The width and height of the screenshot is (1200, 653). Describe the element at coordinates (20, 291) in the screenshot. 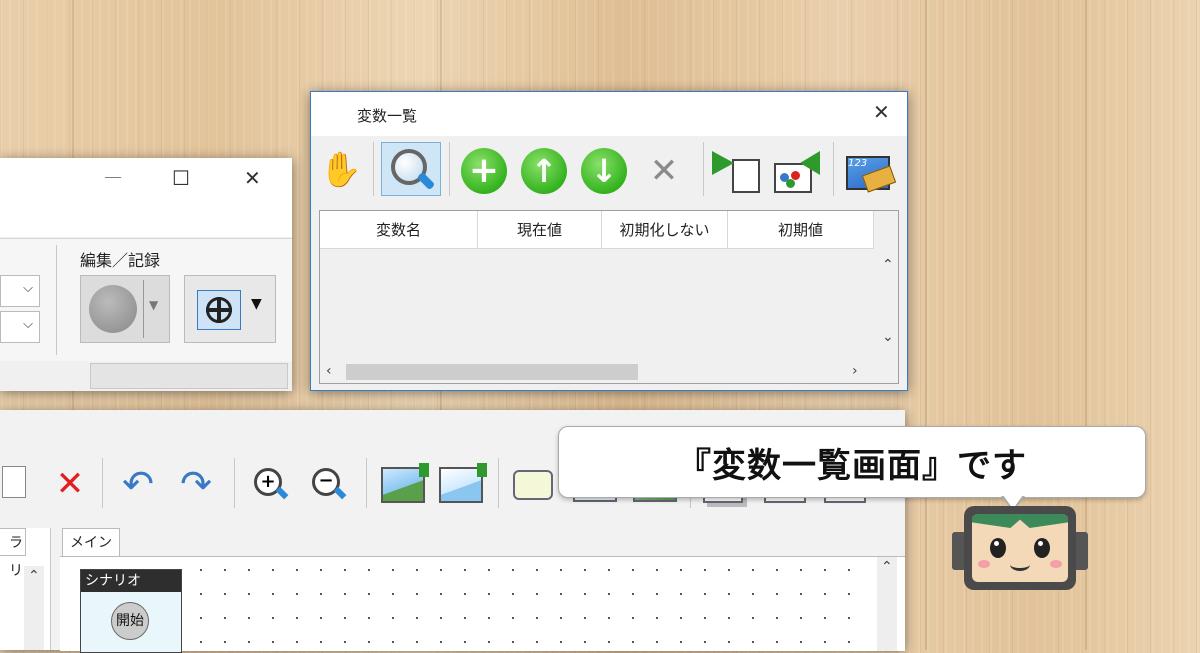

I see `combo-box-1: ⌵` at that location.